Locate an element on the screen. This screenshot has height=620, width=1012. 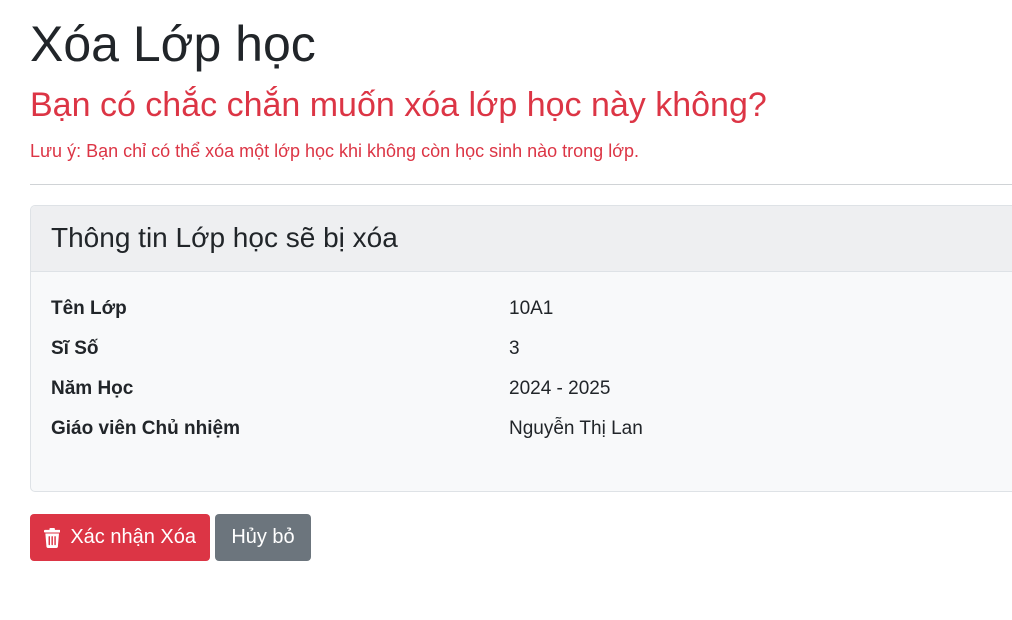
school-year-label: Năm Học is located at coordinates (92, 388).